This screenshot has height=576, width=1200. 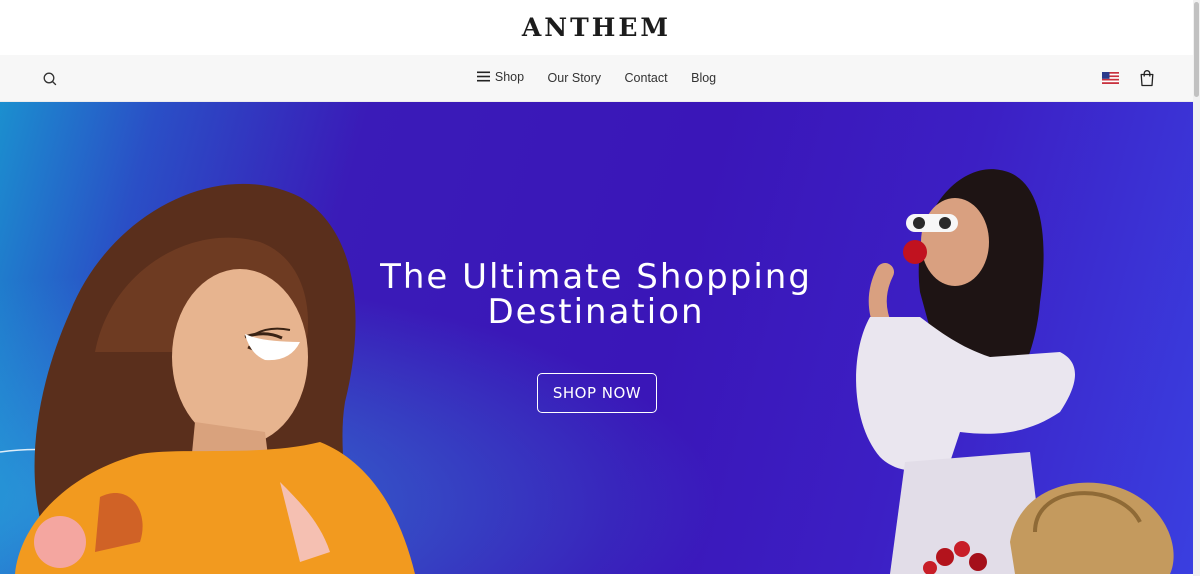 I want to click on main-navigation: Shop Our Story Contact Blog, so click(x=596, y=78).